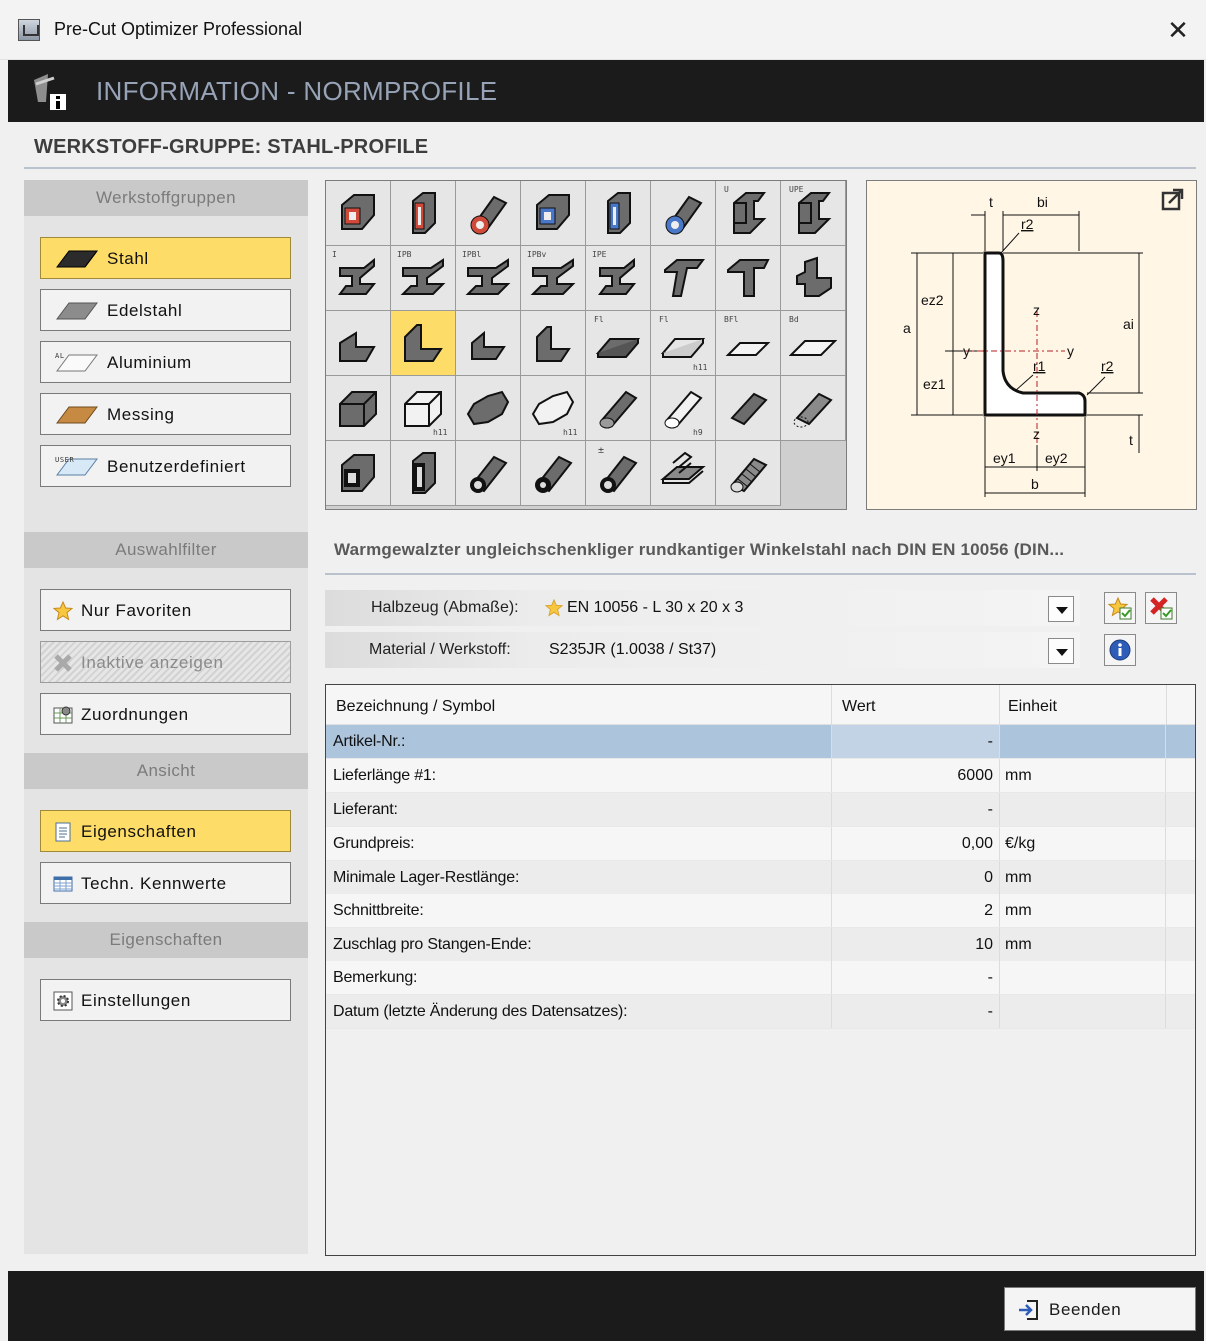 This screenshot has height=1341, width=1206. Describe the element at coordinates (813, 278) in the screenshot. I see `profile-z-beam` at that location.